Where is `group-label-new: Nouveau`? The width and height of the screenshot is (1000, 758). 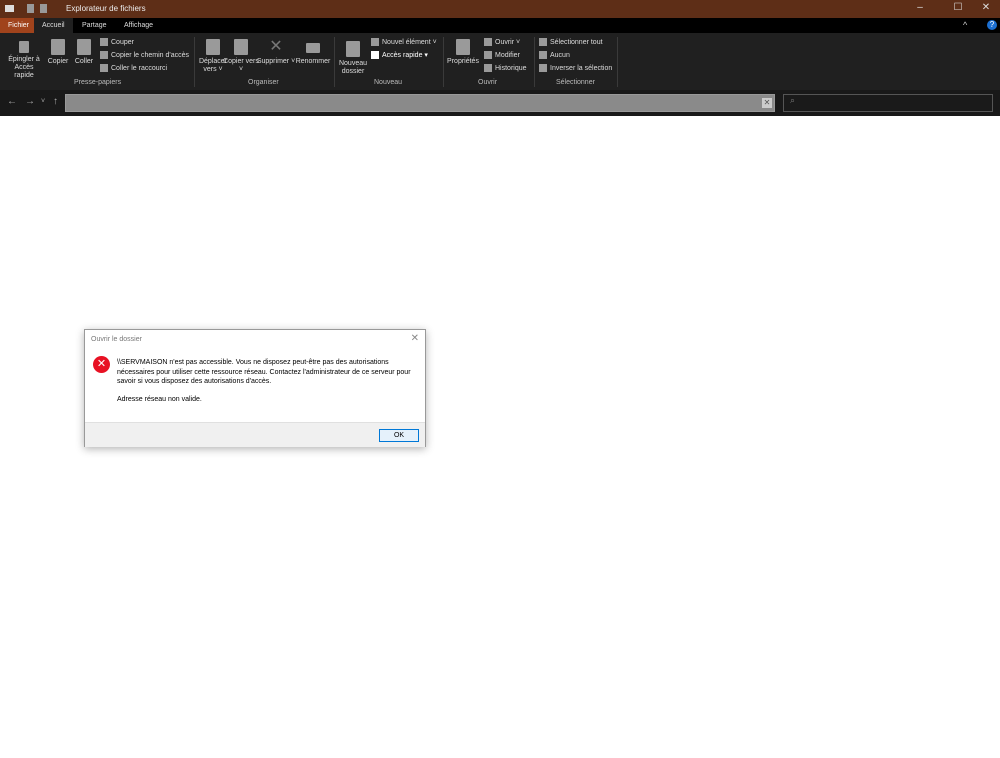 group-label-new: Nouveau is located at coordinates (388, 82).